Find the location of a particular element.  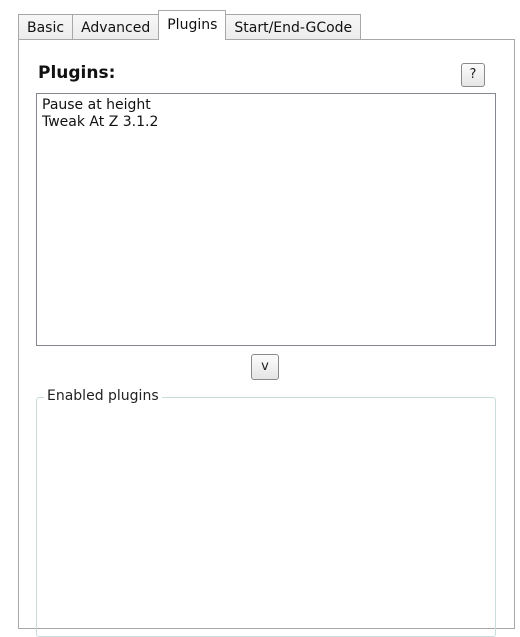

plugin-list-item: Pause at height is located at coordinates (266, 105).